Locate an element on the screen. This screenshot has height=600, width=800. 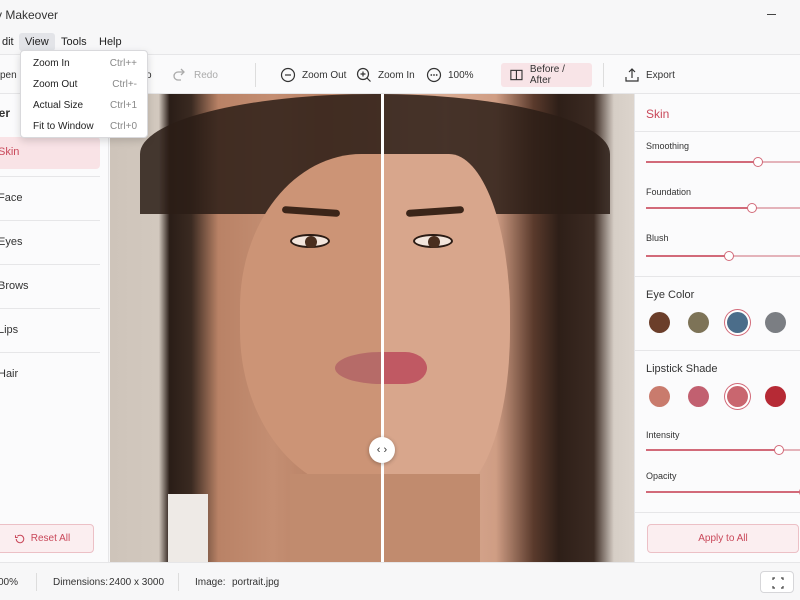
export-label: Export is located at coordinates (660, 75).